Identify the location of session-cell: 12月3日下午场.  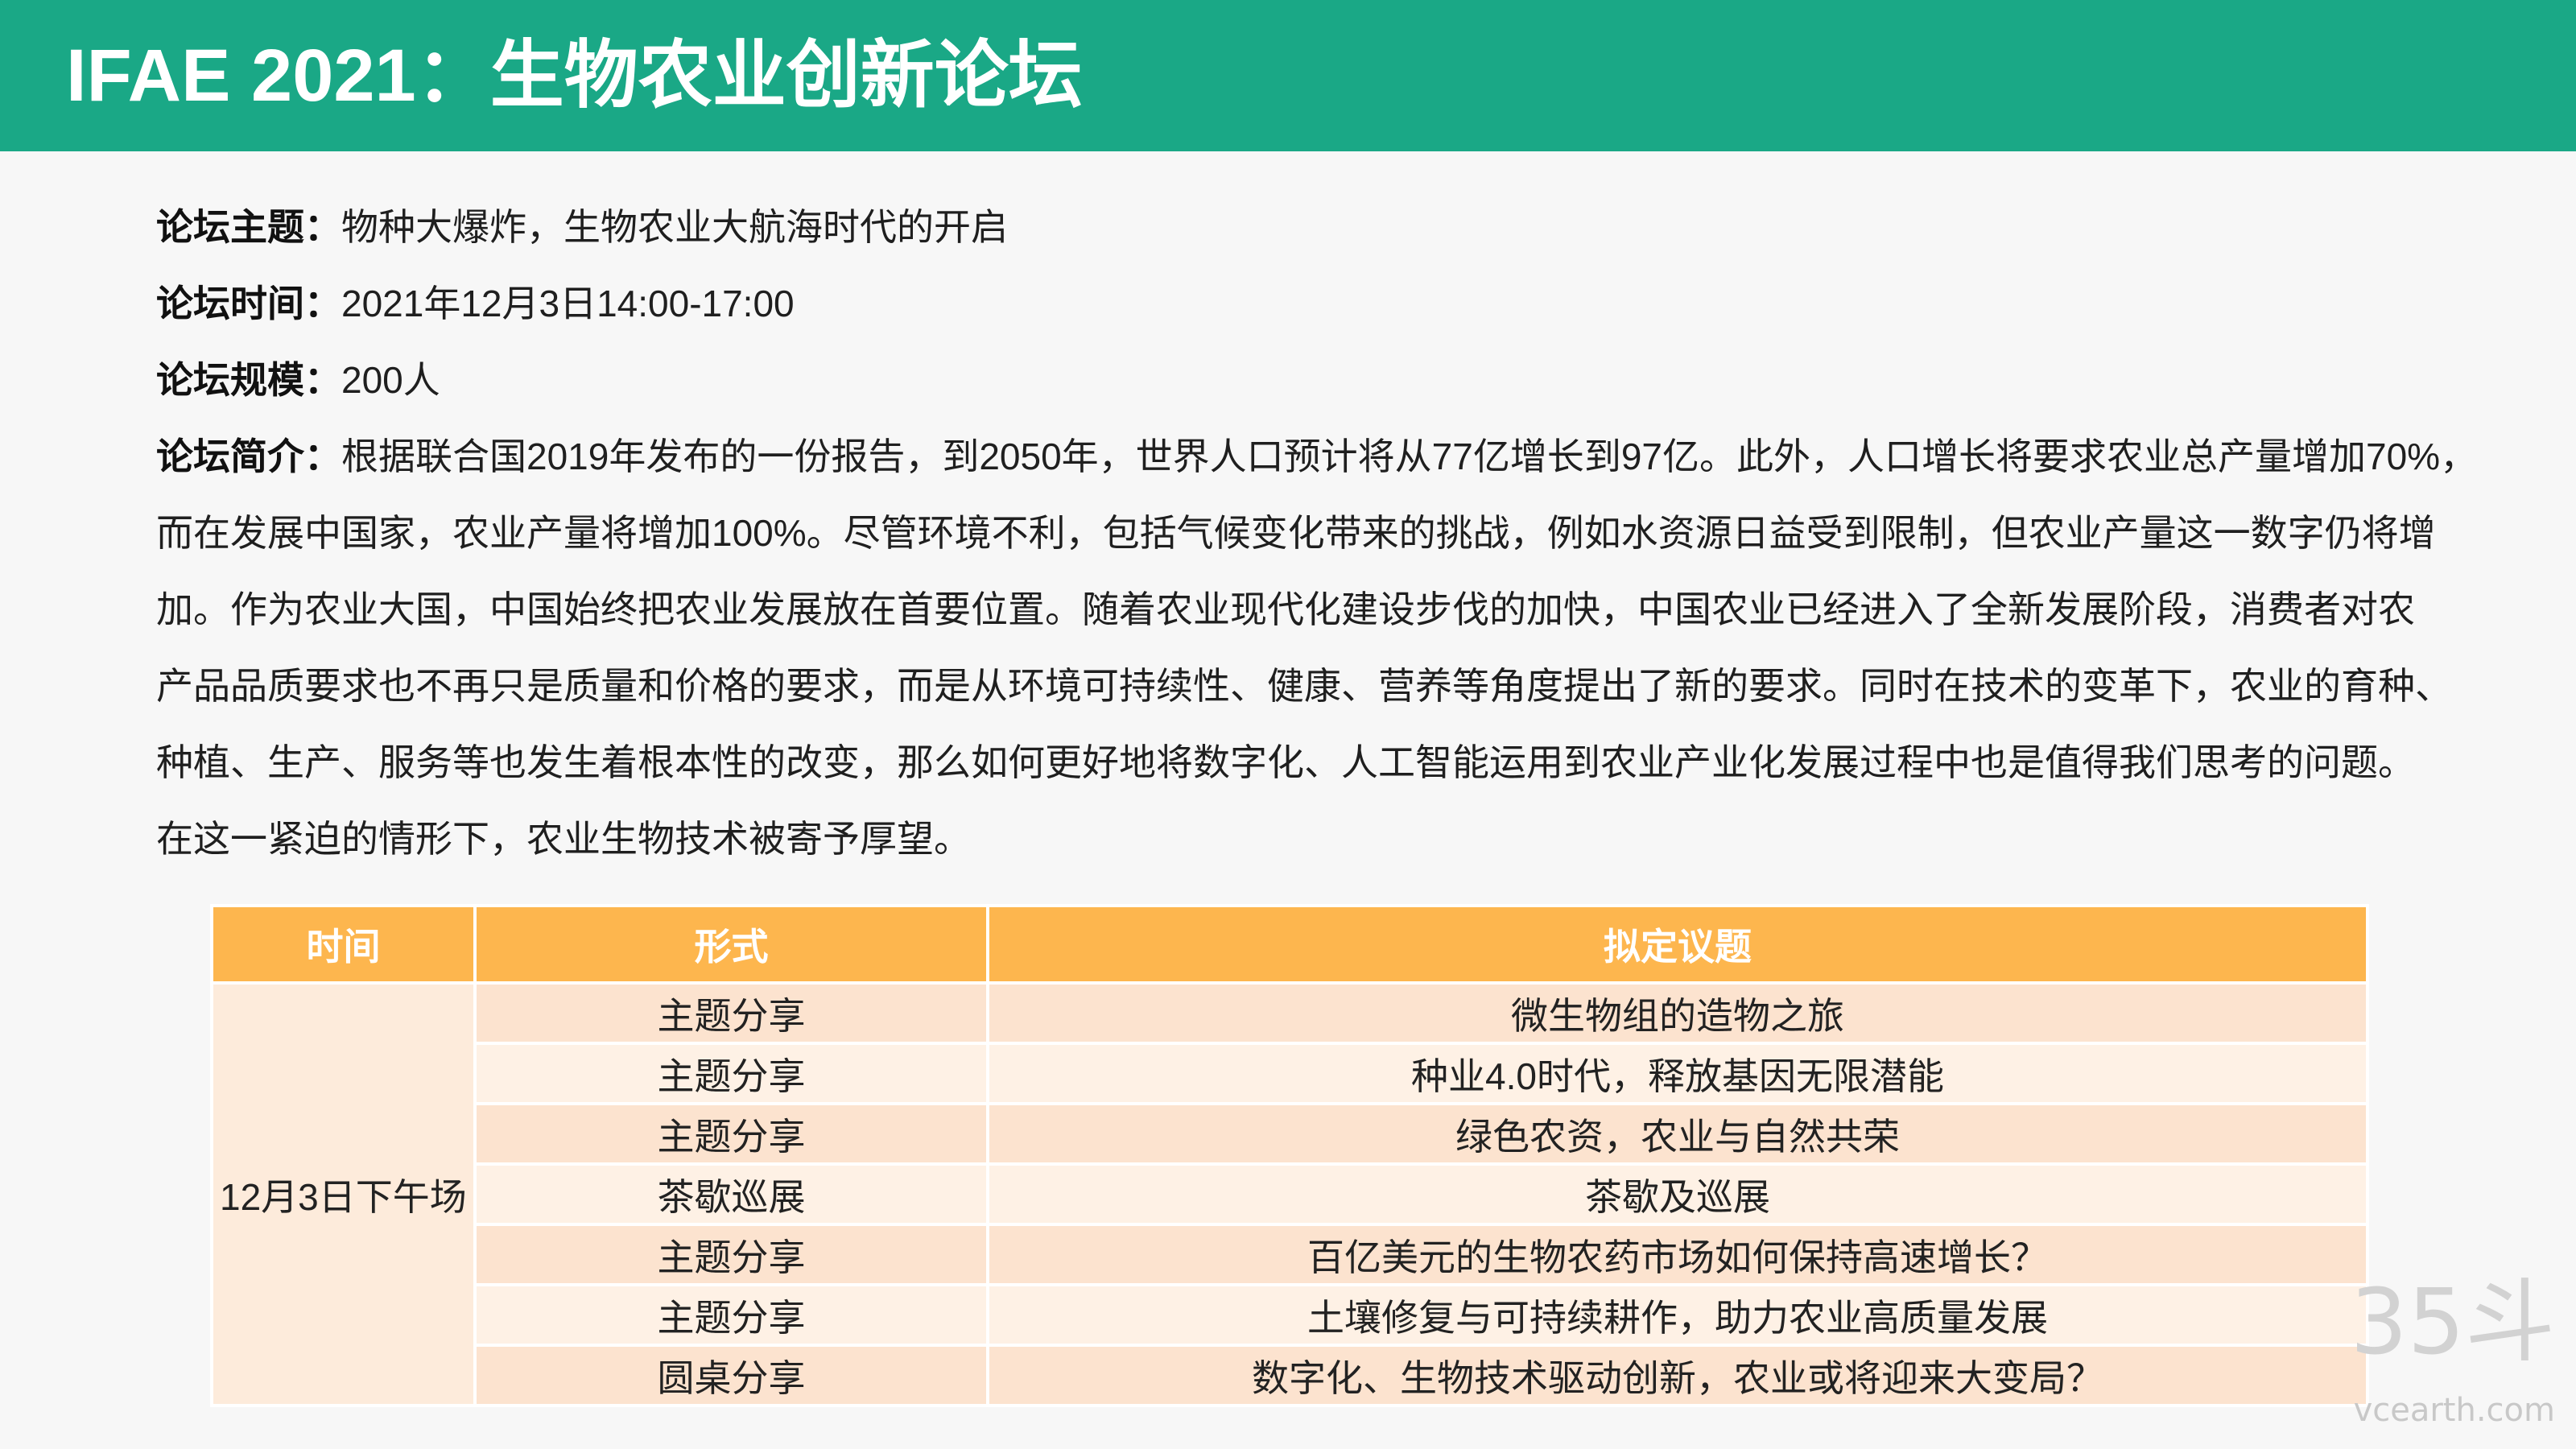
(343, 1194).